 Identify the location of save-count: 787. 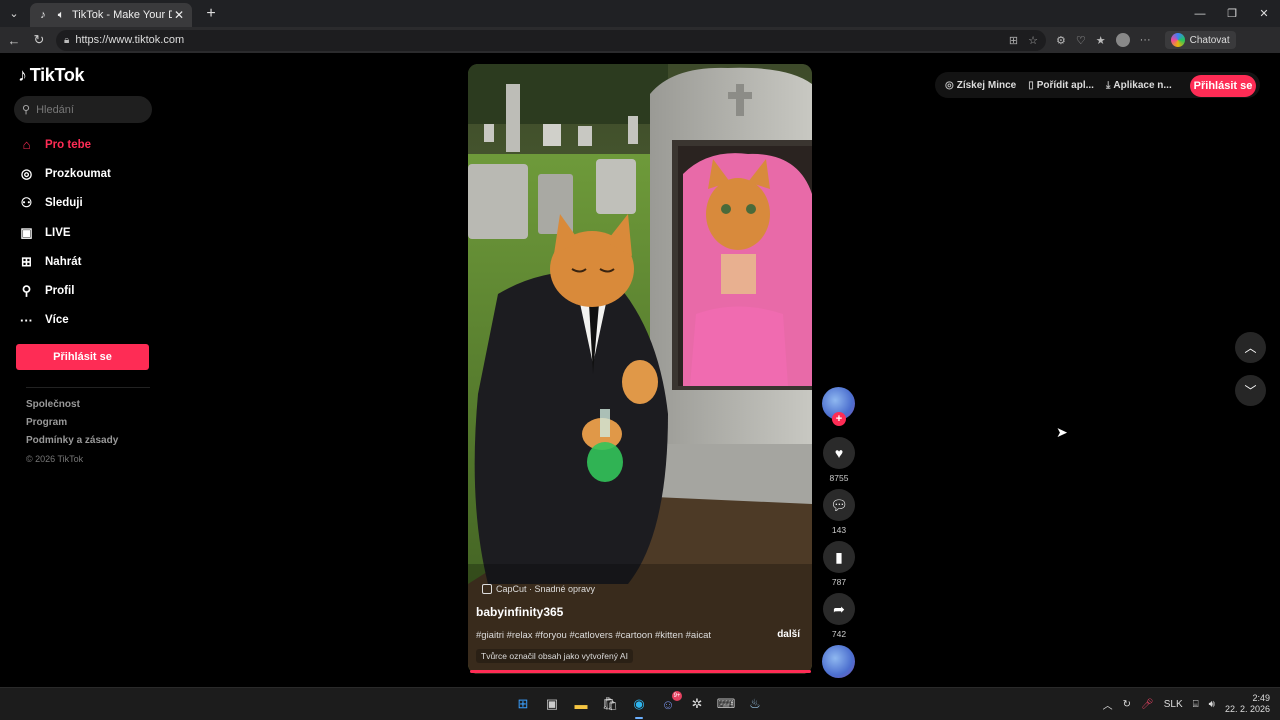
(839, 582).